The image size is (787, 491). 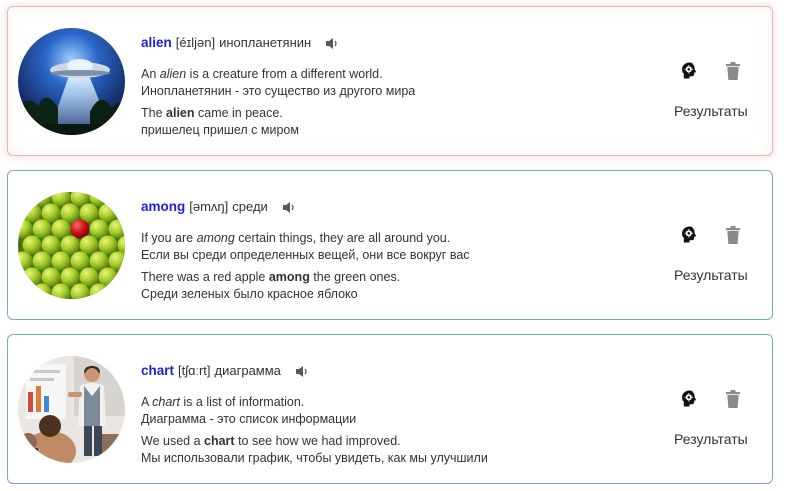 What do you see at coordinates (238, 113) in the screenshot?
I see `example-text: came in peace.` at bounding box center [238, 113].